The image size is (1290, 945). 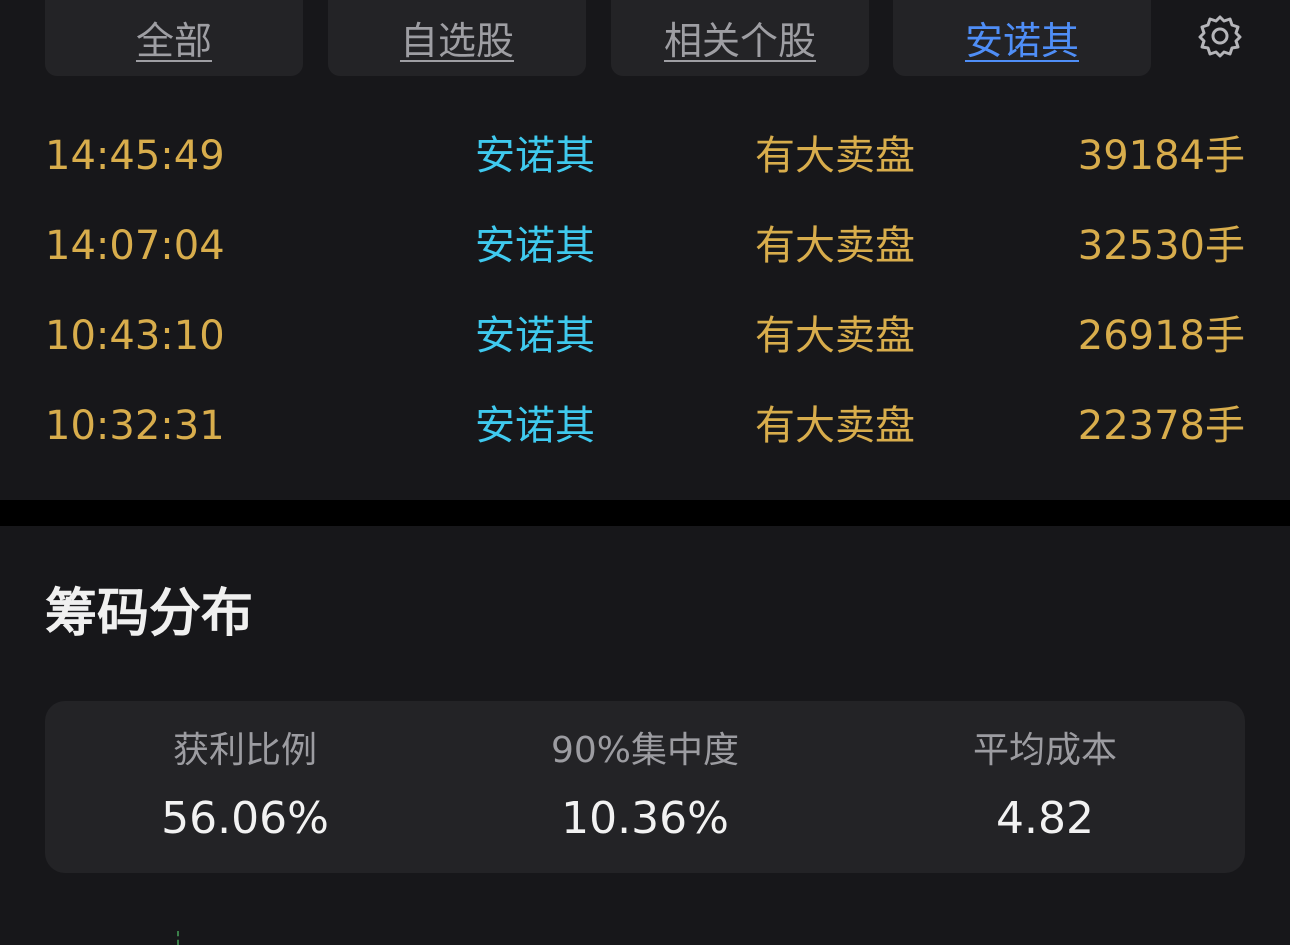 What do you see at coordinates (1022, 38) in the screenshot?
I see `tab-current-stock: 安诺其` at bounding box center [1022, 38].